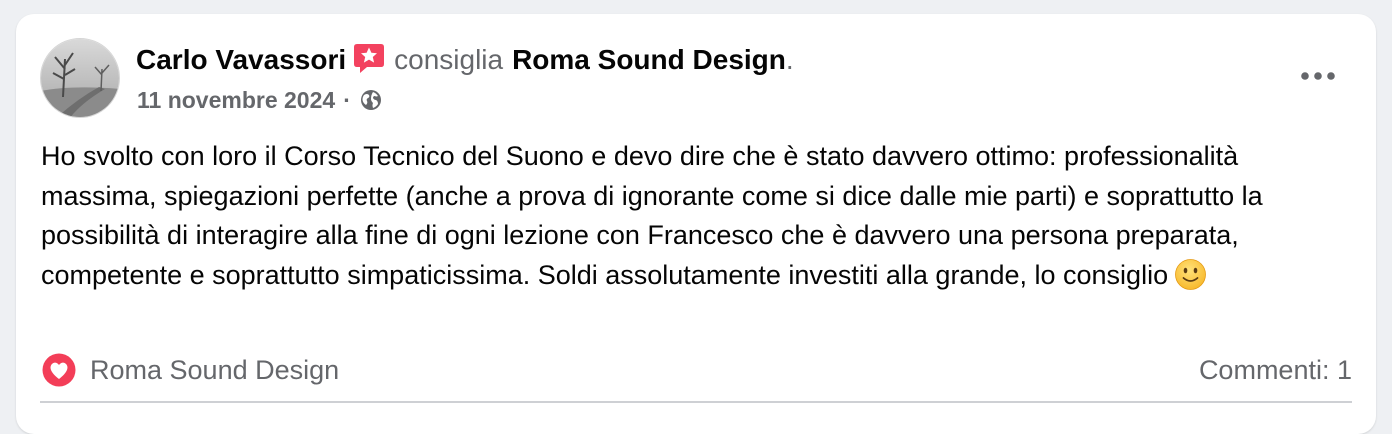 The width and height of the screenshot is (1392, 434). What do you see at coordinates (371, 100) in the screenshot?
I see `globe-icon` at bounding box center [371, 100].